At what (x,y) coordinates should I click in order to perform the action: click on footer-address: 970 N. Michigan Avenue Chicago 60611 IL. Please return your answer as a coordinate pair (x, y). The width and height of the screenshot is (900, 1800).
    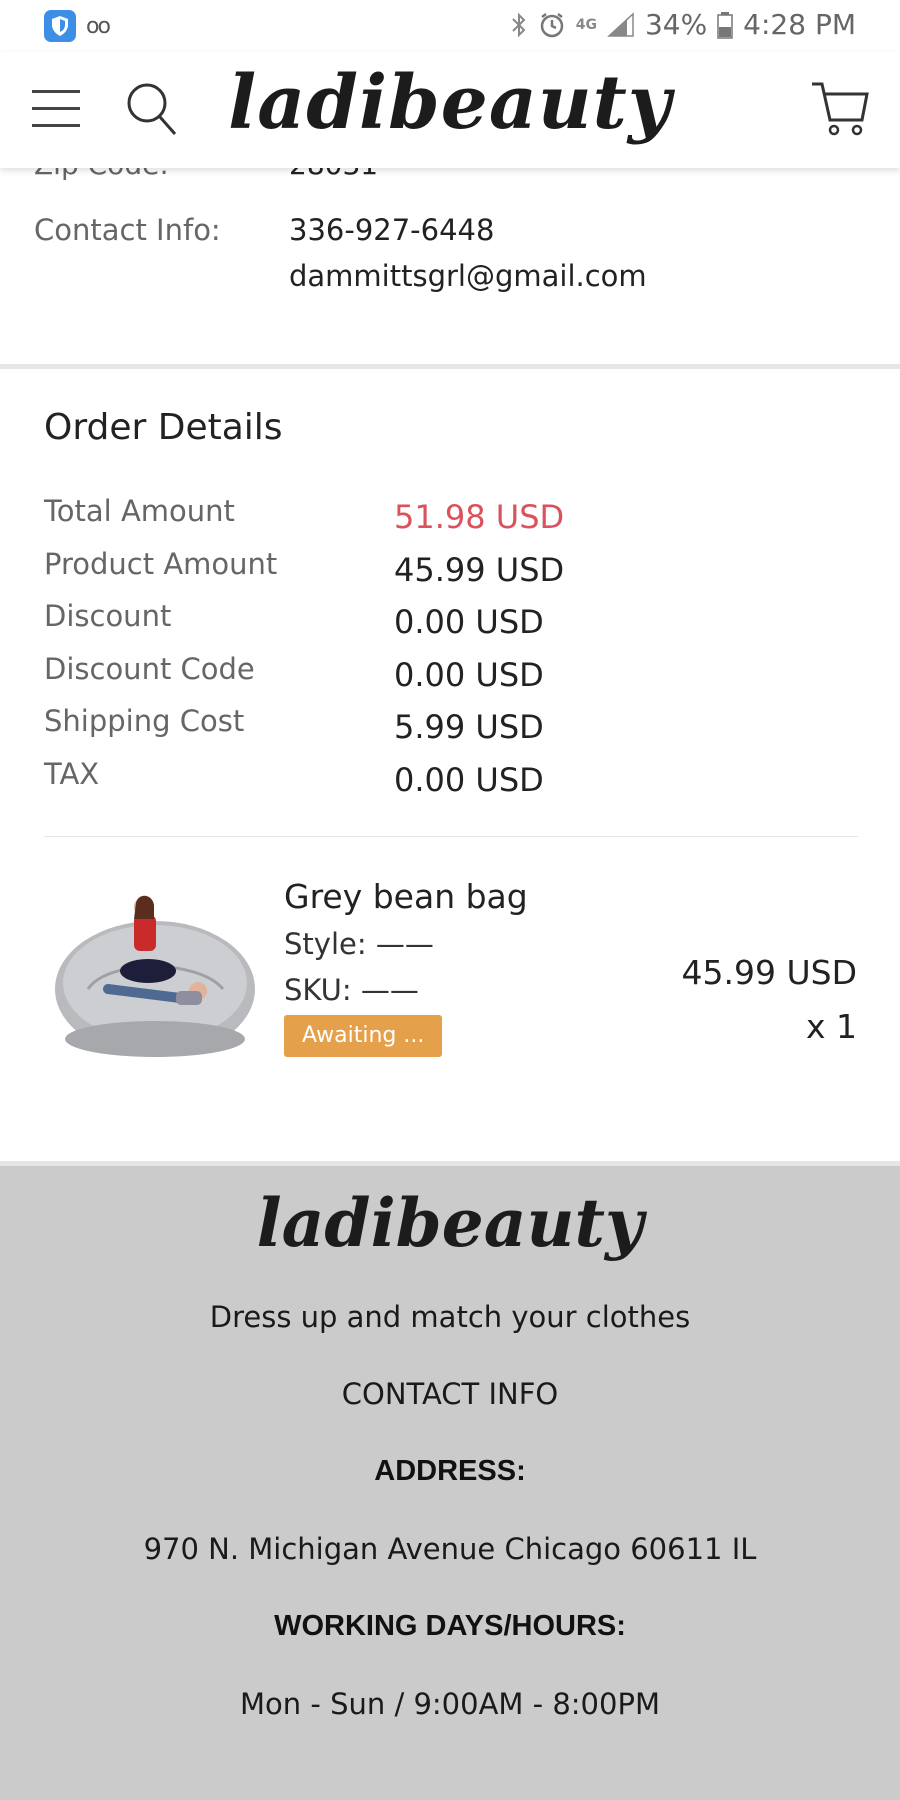
    Looking at the image, I should click on (450, 1549).